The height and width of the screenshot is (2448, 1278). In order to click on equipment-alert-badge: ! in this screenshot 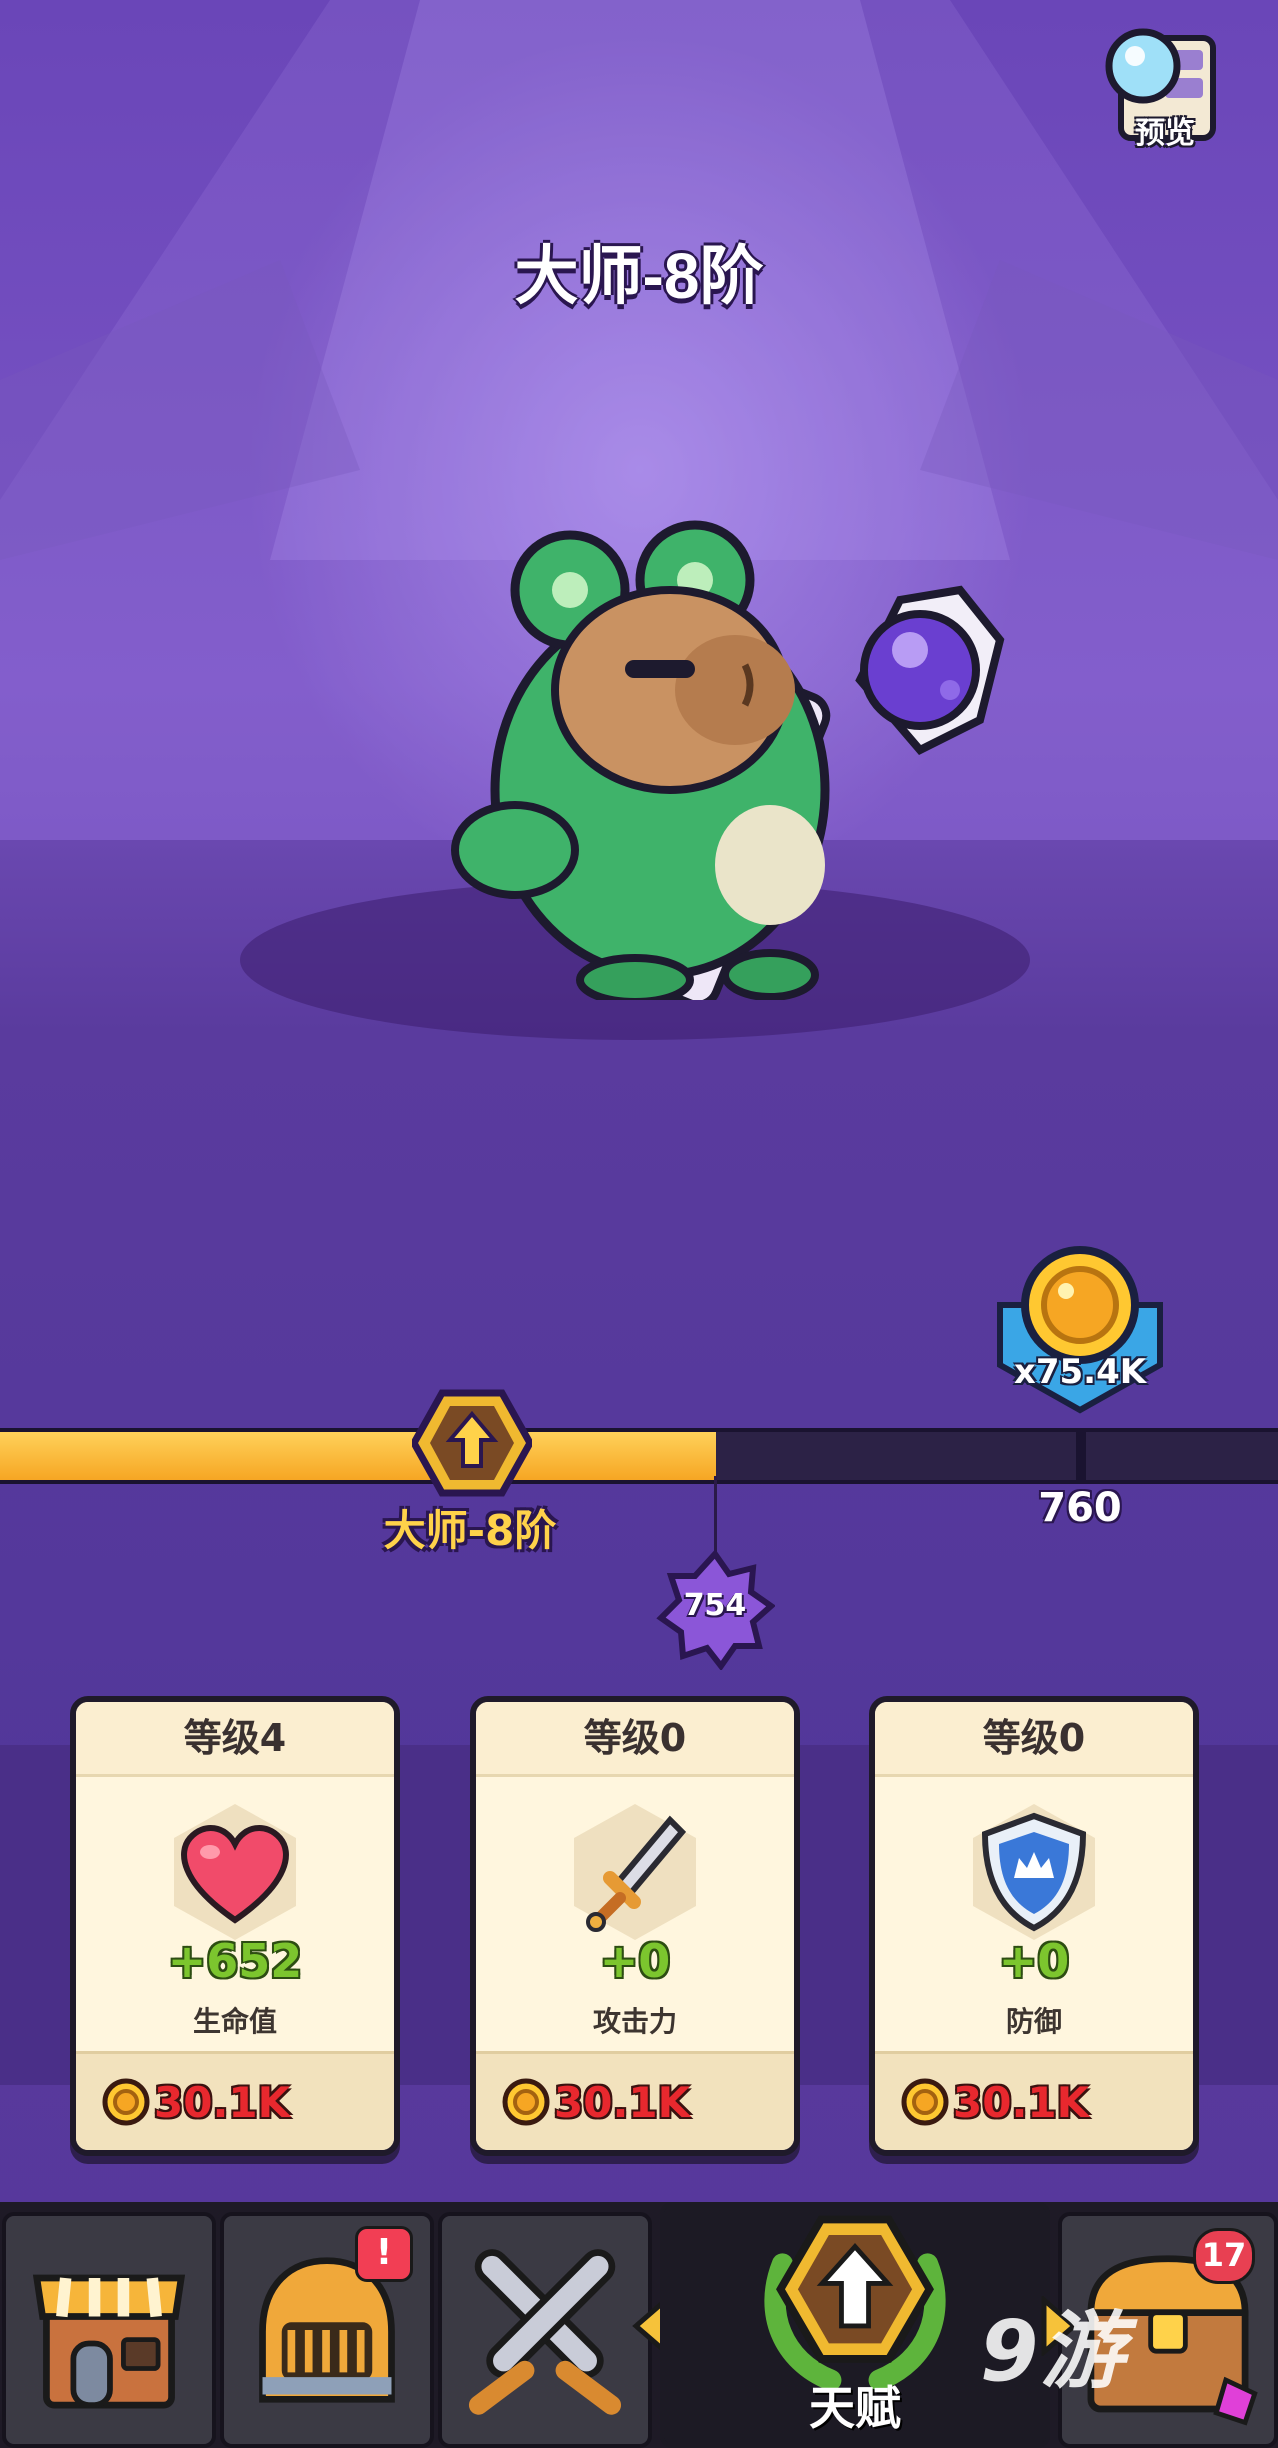, I will do `click(384, 2254)`.